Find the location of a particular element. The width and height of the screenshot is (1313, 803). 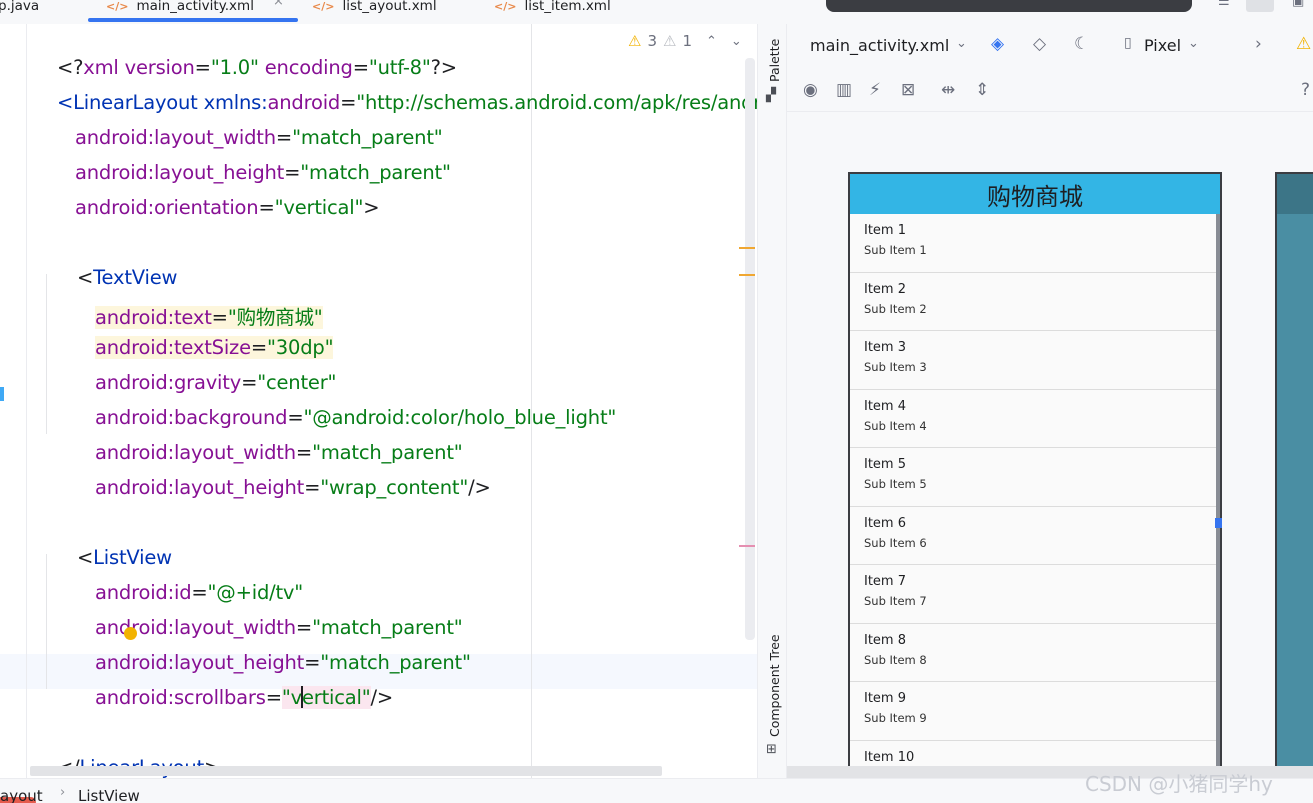

component-tree-tab: Component Tree is located at coordinates (774, 685).